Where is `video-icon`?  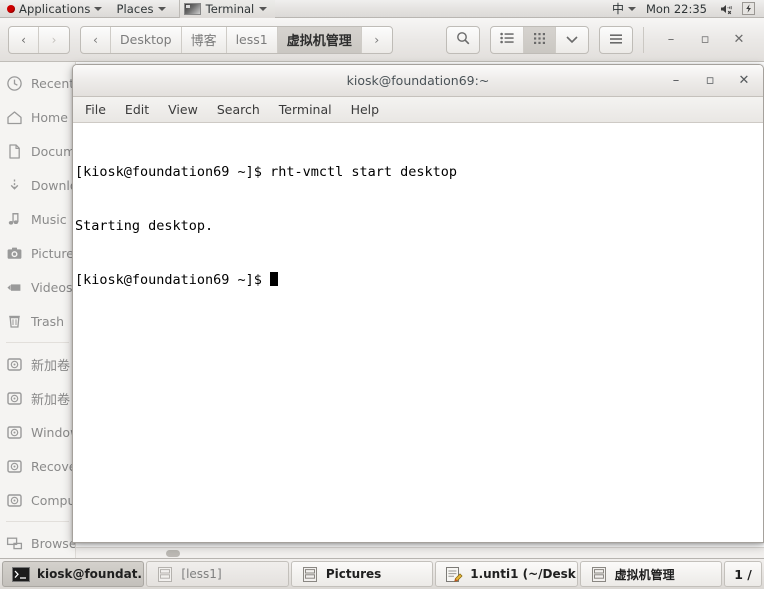
video-icon is located at coordinates (14, 287).